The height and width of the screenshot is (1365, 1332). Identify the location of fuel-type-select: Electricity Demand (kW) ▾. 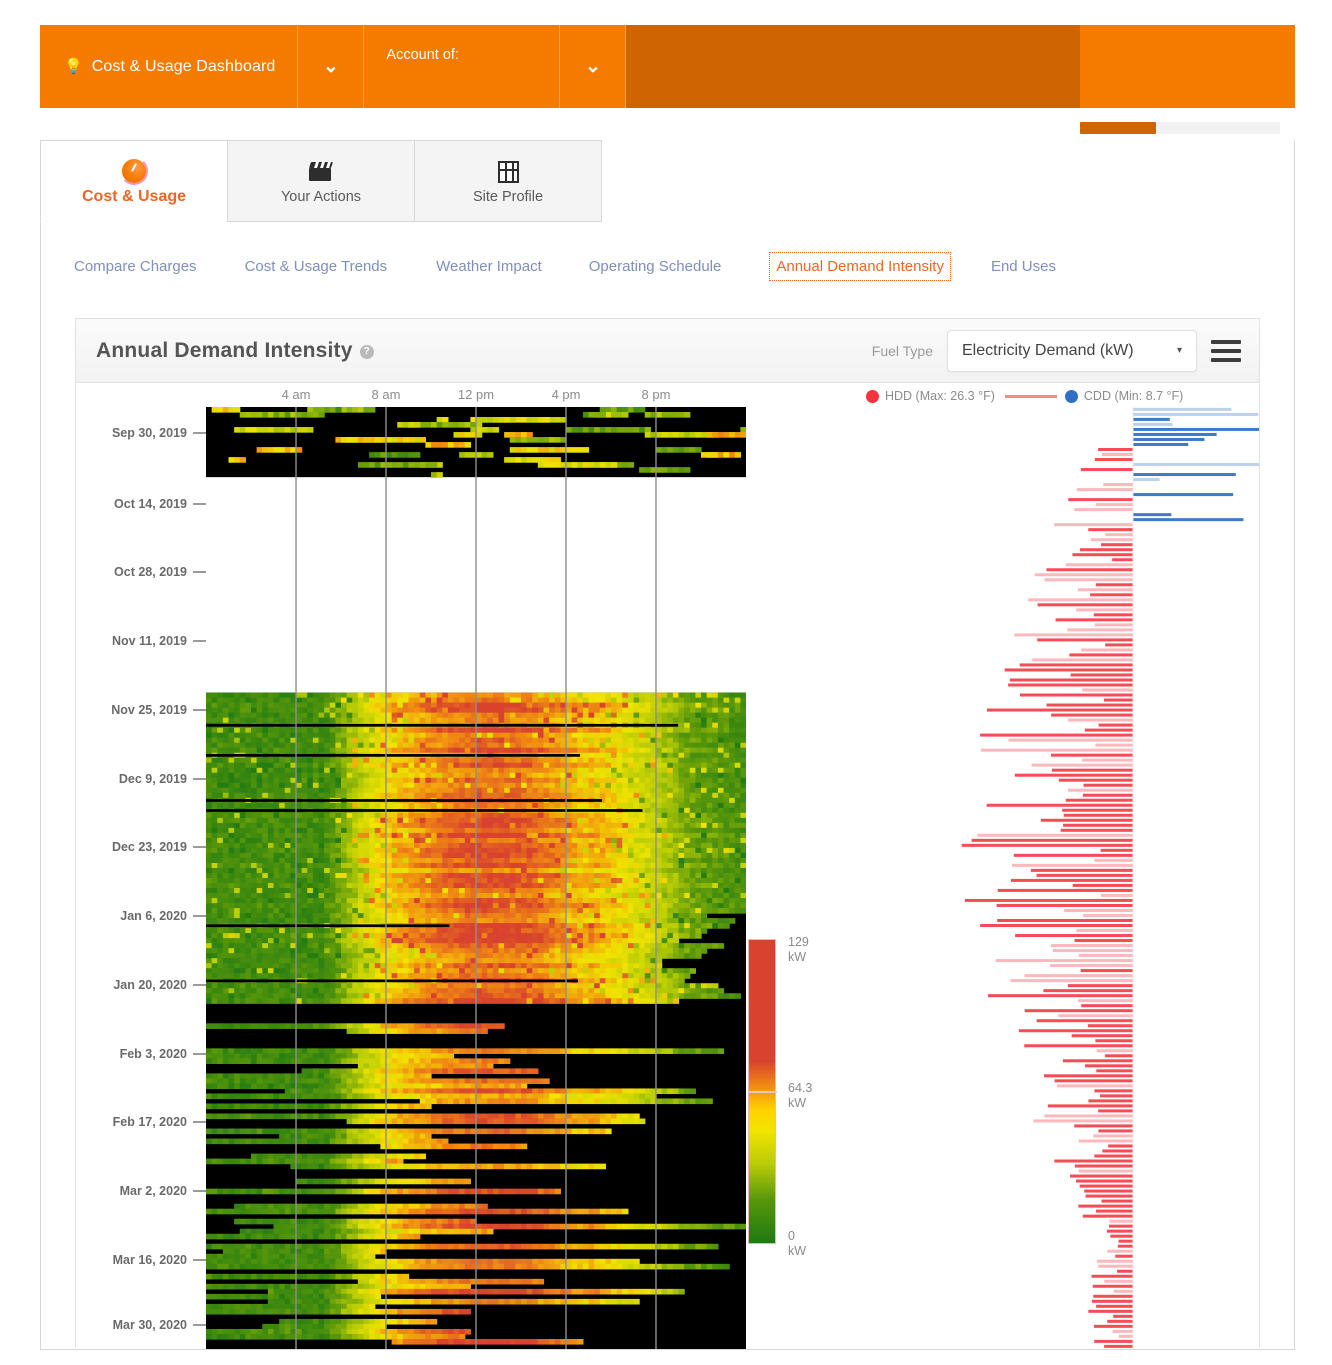
(1072, 350).